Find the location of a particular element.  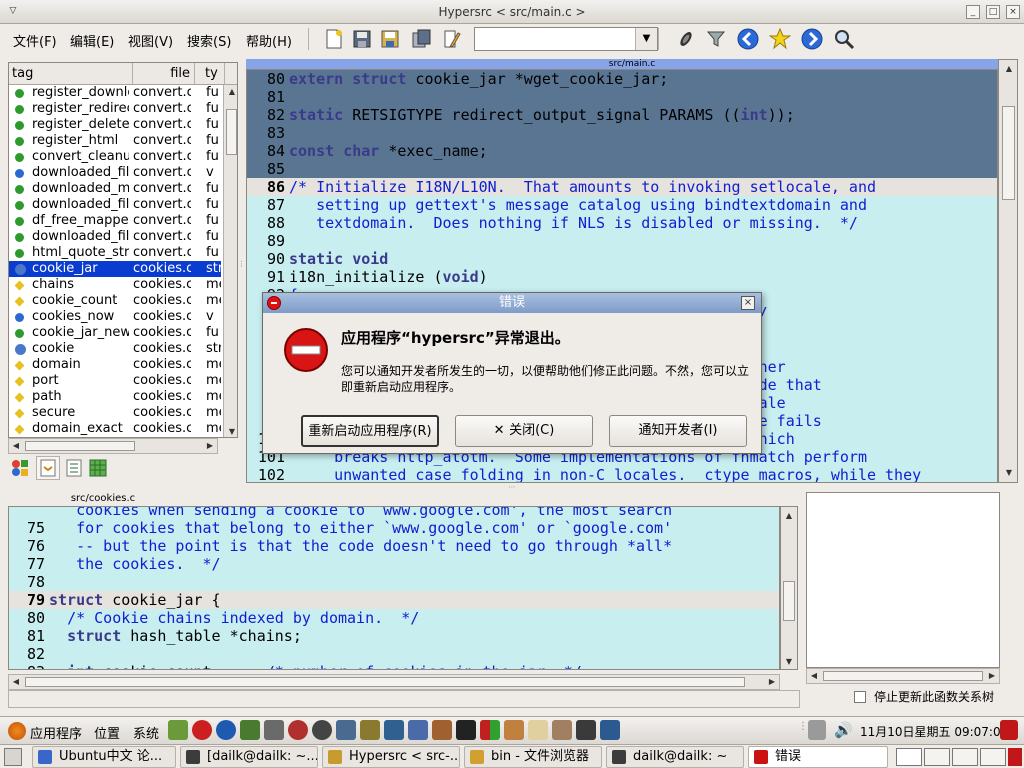

panel-menu-places: 位置 is located at coordinates (107, 732).